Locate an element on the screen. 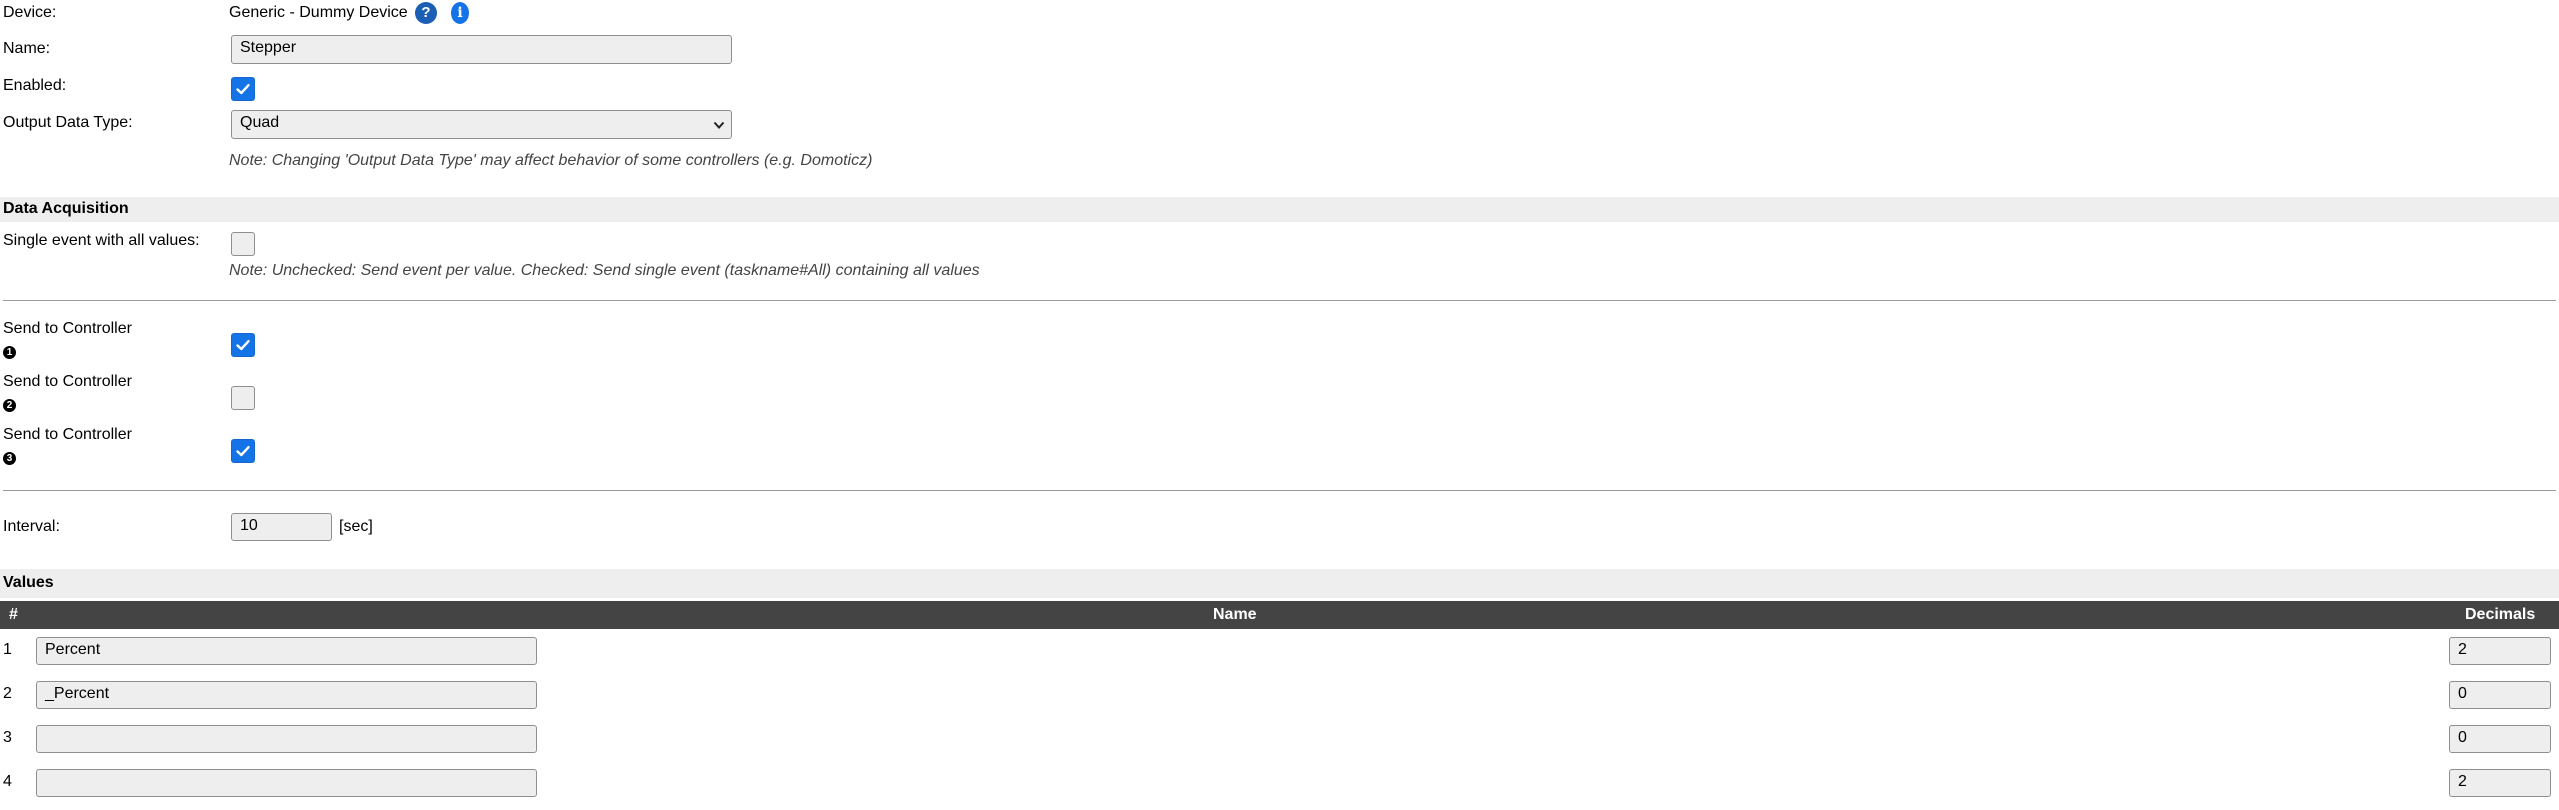  controller-number-badge: 3 is located at coordinates (9, 458).